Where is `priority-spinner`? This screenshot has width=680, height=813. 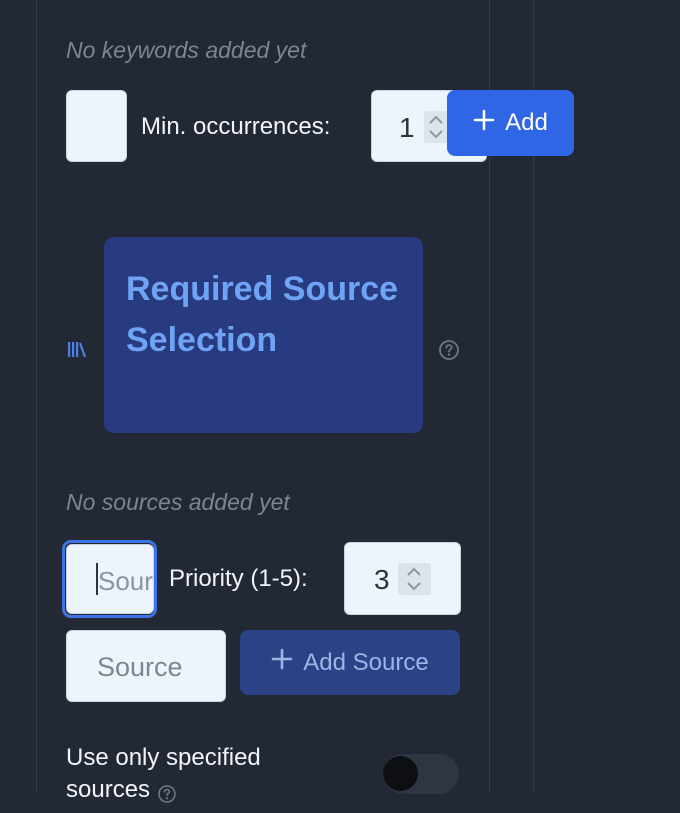 priority-spinner is located at coordinates (414, 579).